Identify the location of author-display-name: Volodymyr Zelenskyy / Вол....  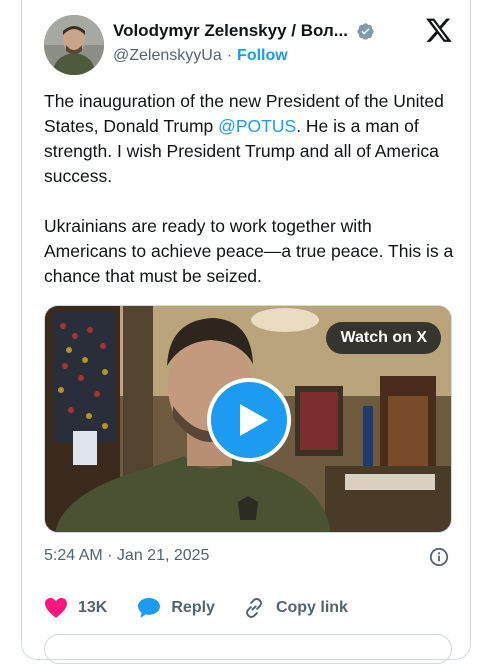
(230, 31).